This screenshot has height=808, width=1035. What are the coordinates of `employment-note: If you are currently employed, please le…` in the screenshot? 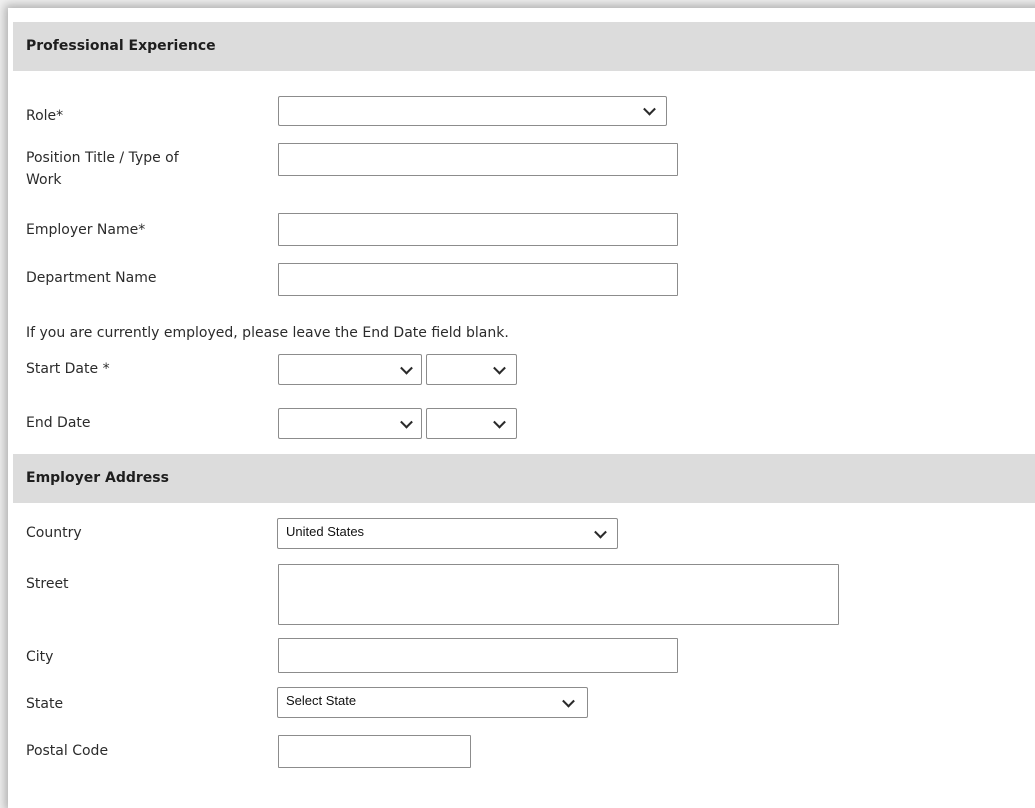 It's located at (267, 333).